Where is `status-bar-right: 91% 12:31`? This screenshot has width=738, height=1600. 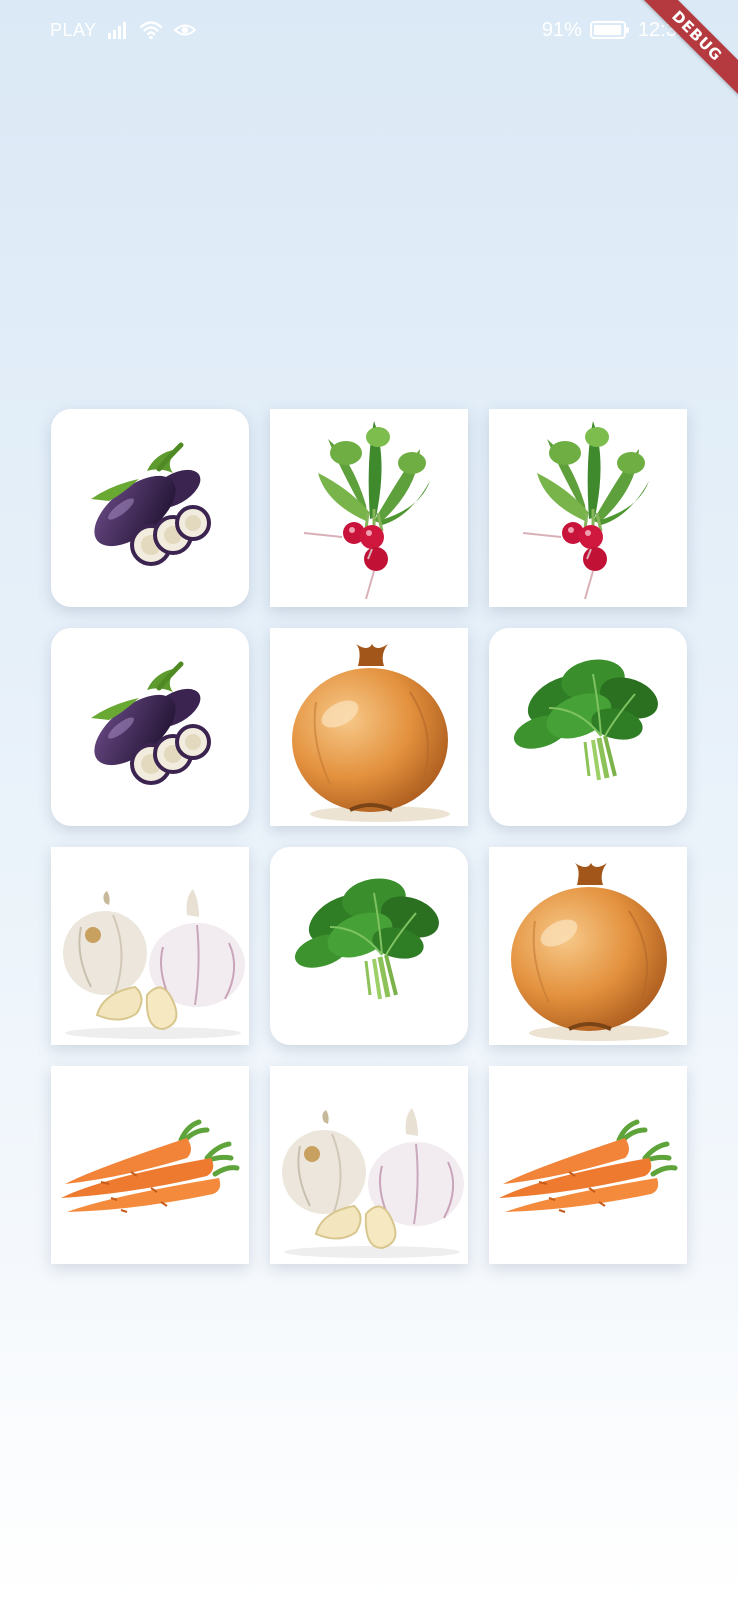 status-bar-right: 91% 12:31 is located at coordinates (615, 30).